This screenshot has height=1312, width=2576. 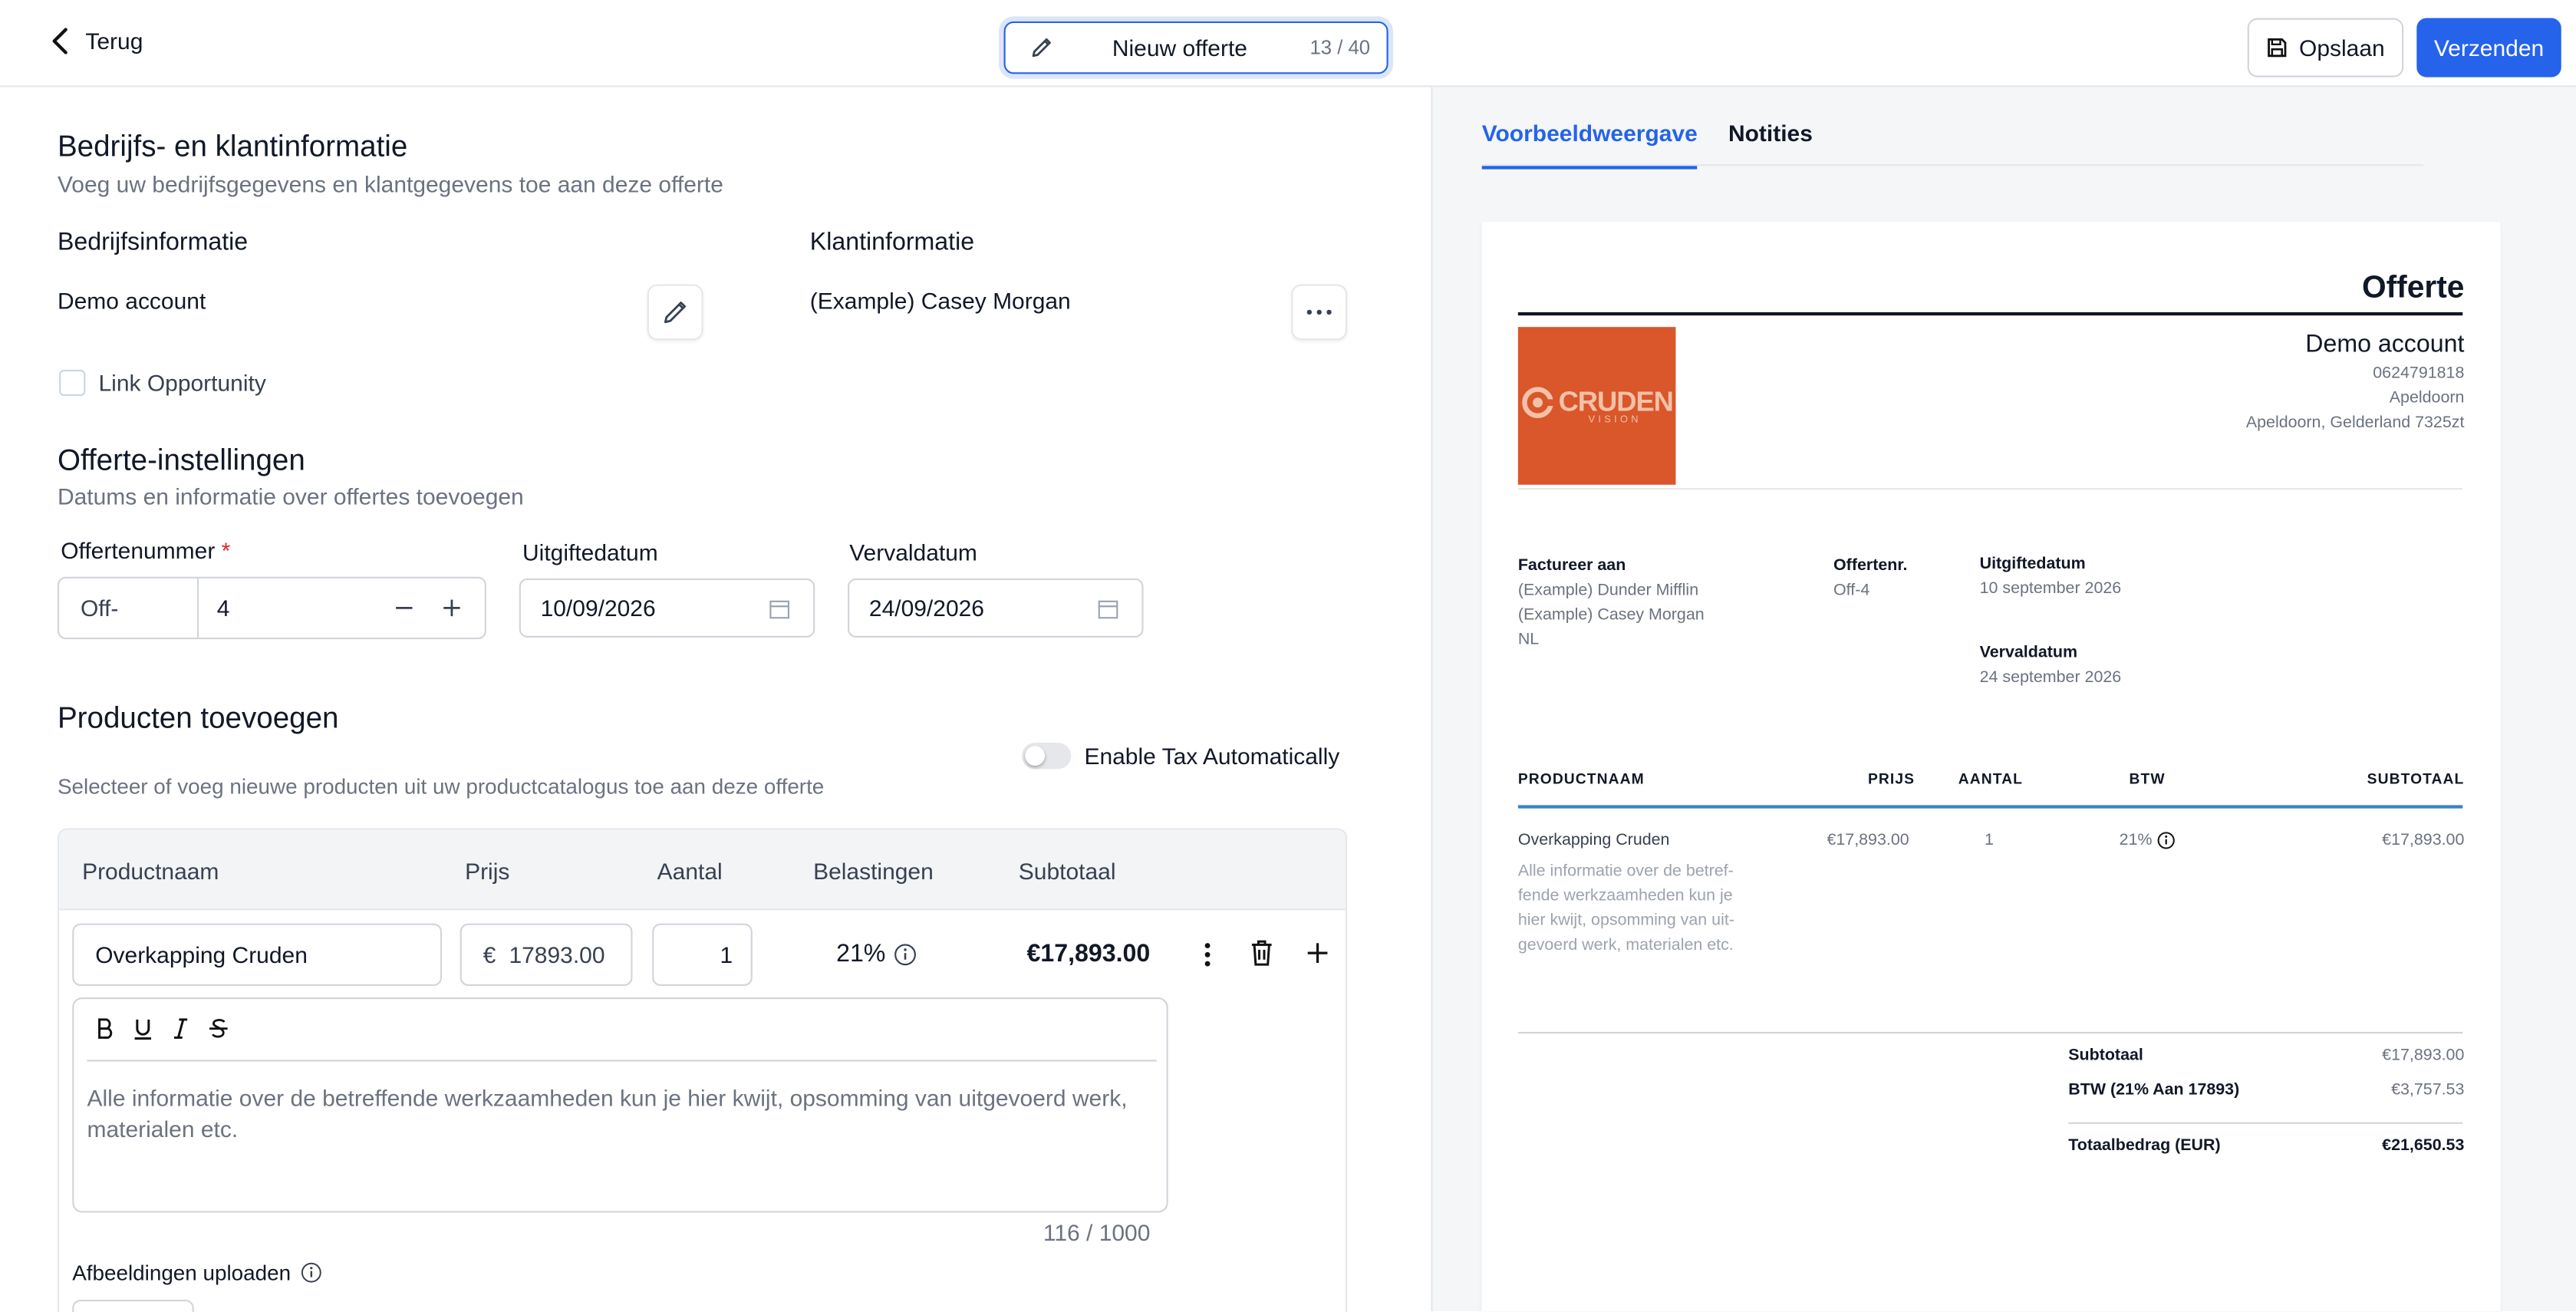 I want to click on due-date-input: 24/09/2026, so click(x=996, y=608).